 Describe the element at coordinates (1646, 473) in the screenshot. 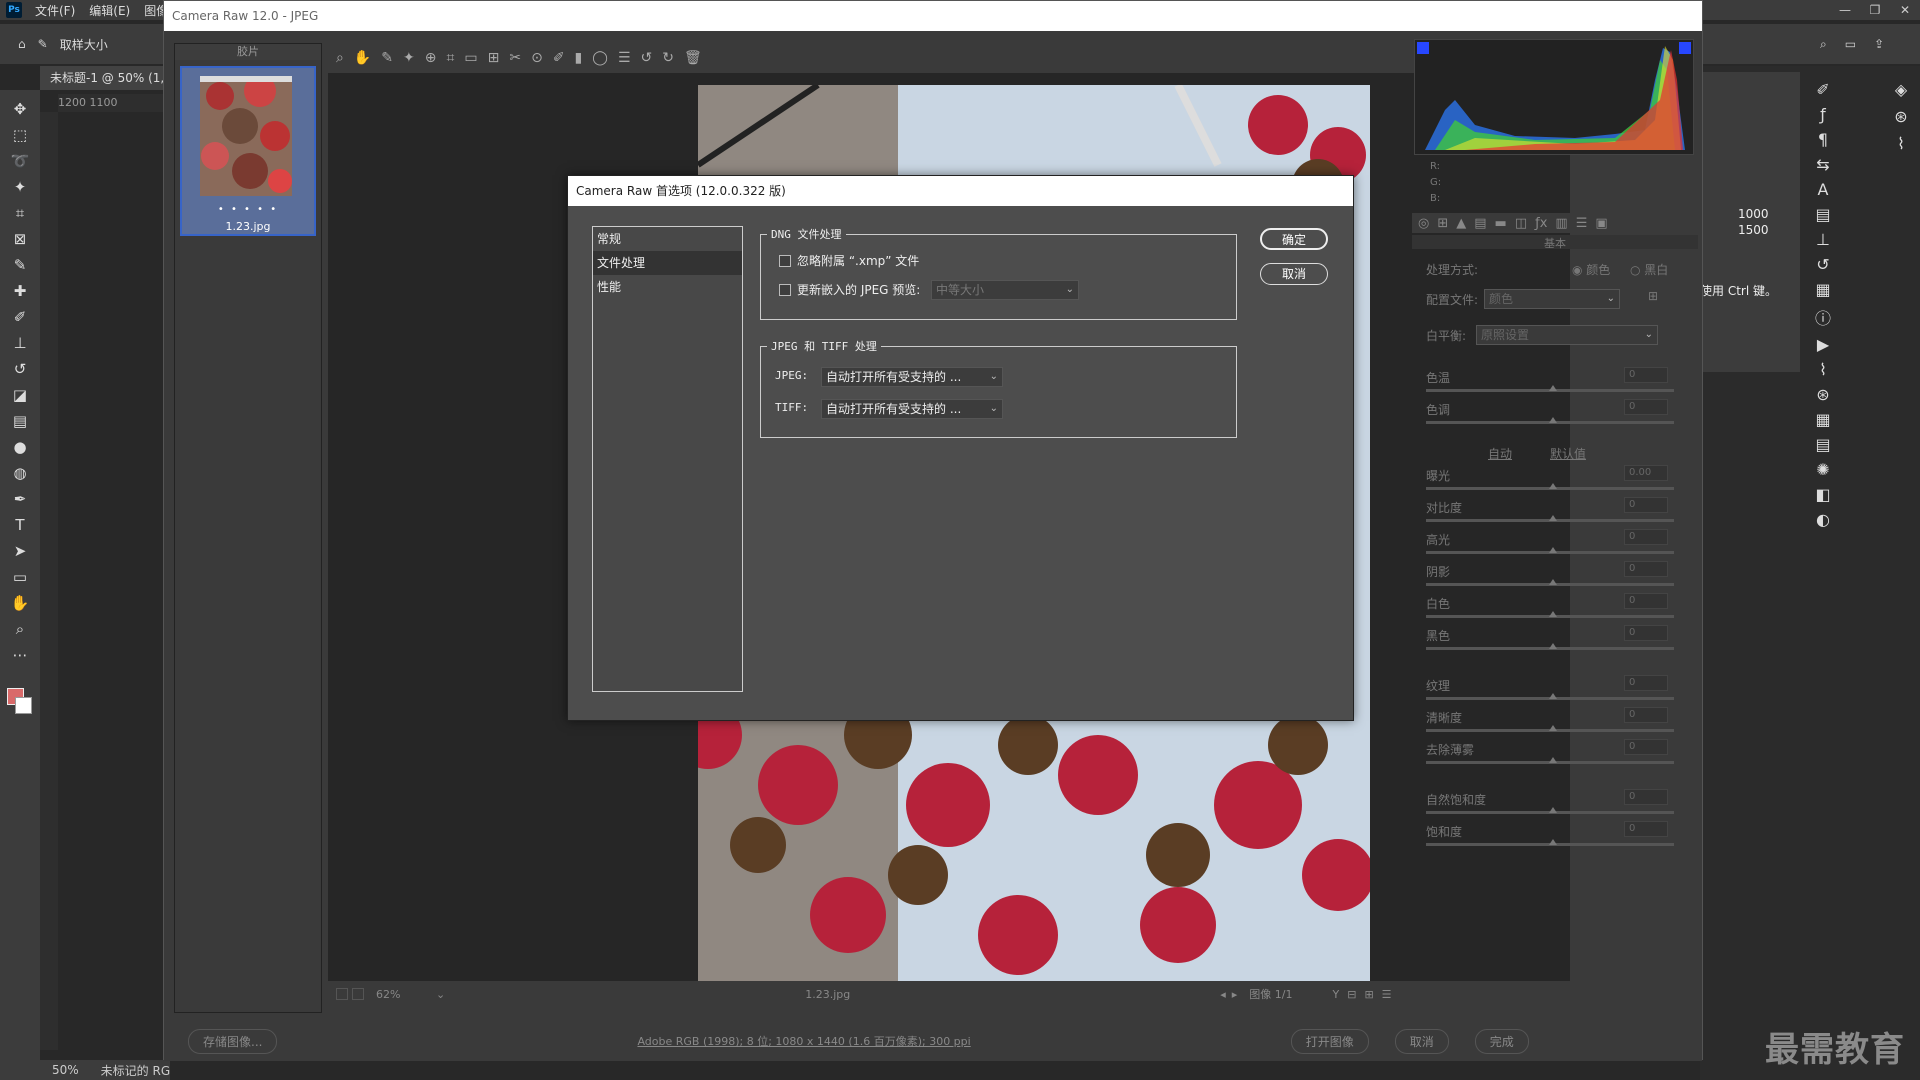

I see `slider-value-field: 0.00` at that location.